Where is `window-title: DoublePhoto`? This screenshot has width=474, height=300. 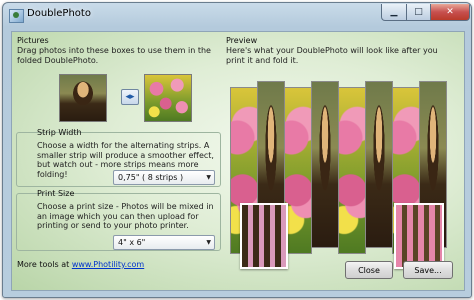 window-title: DoublePhoto is located at coordinates (59, 13).